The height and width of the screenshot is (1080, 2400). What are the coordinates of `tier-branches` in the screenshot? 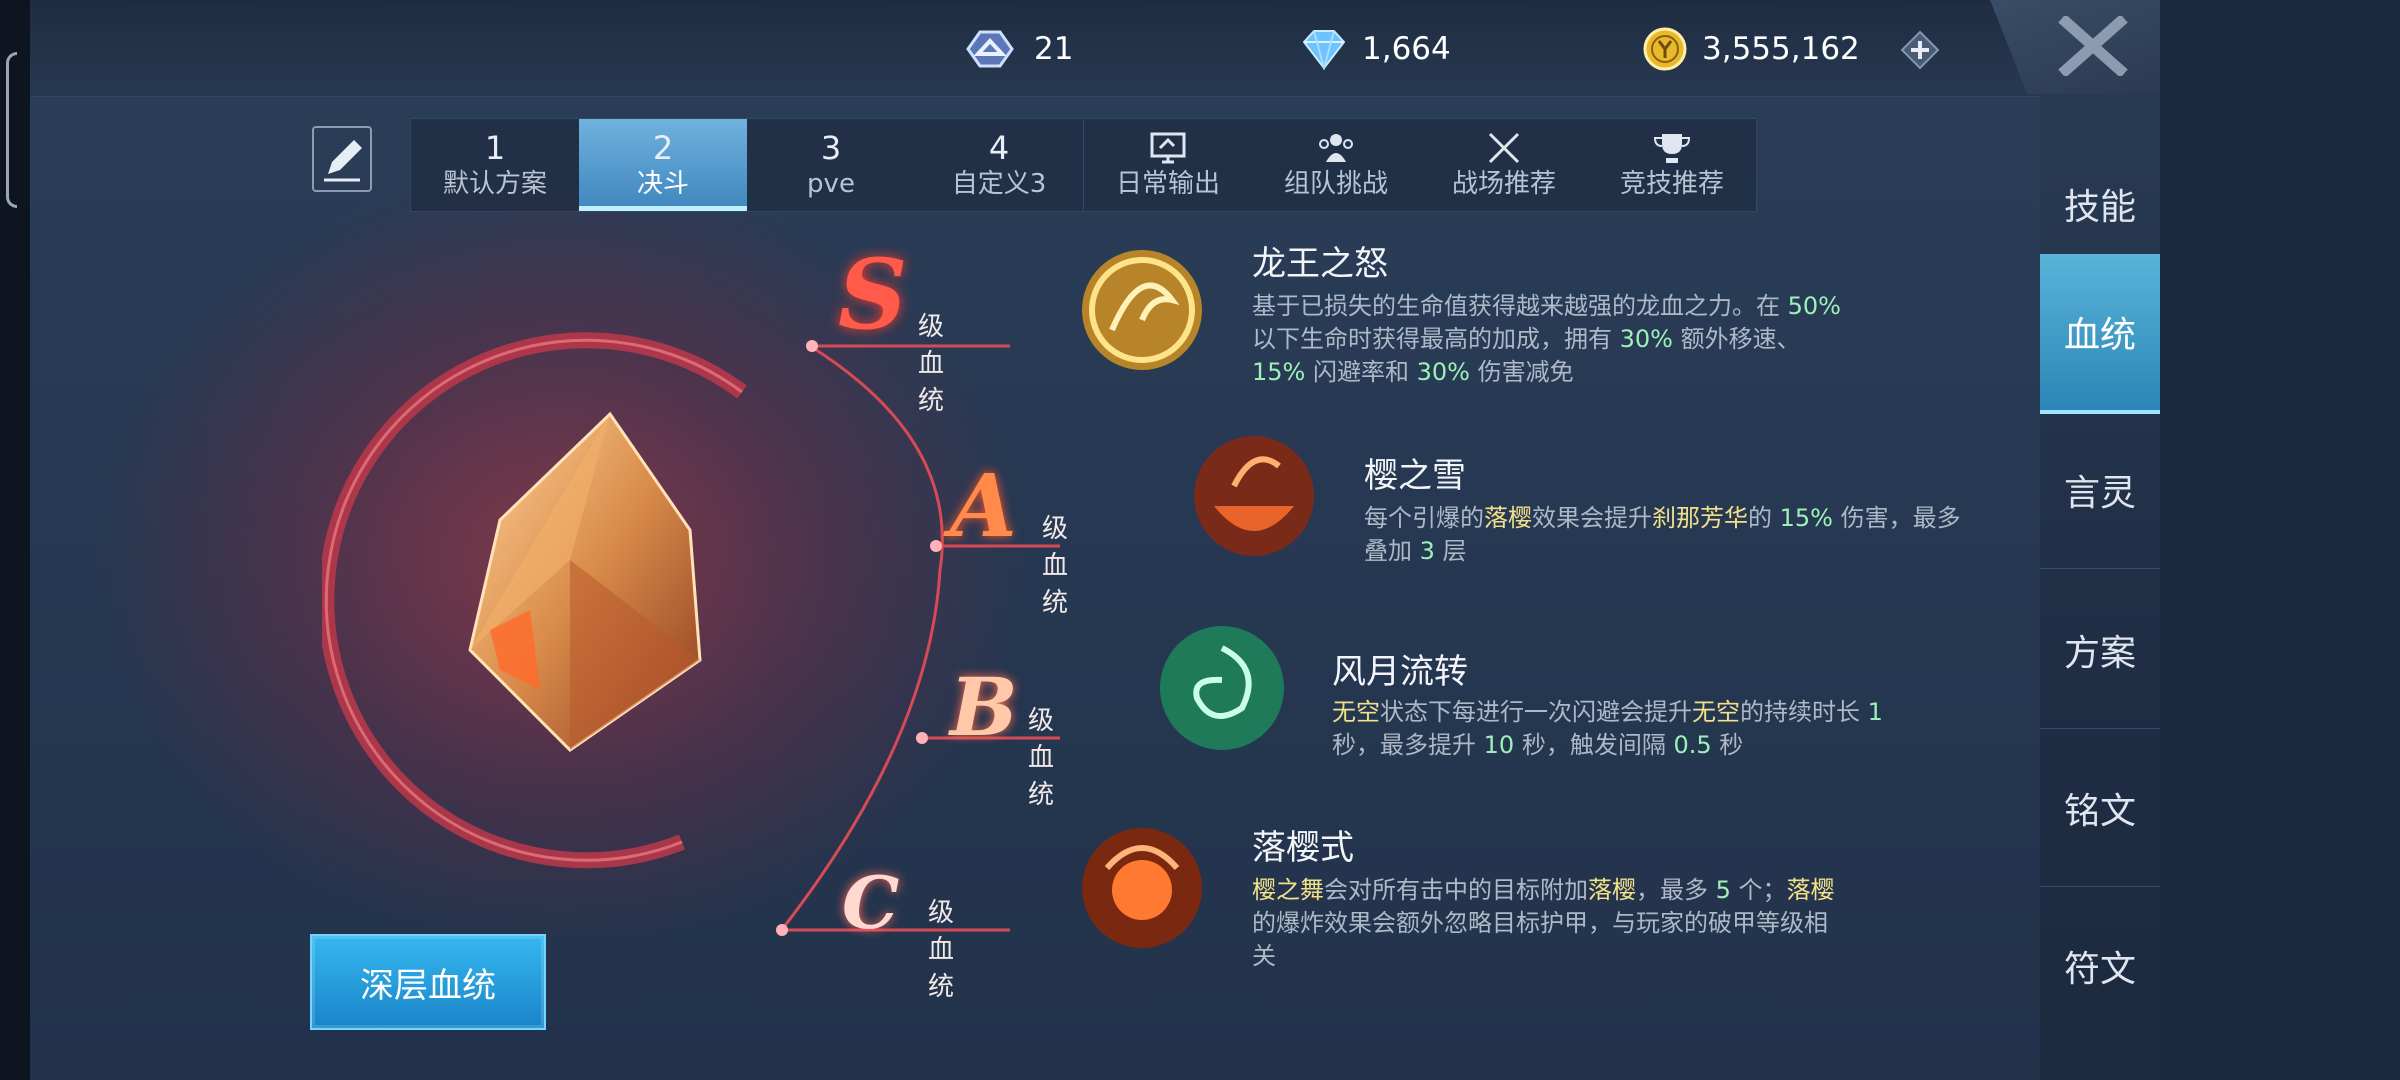 It's located at (918, 638).